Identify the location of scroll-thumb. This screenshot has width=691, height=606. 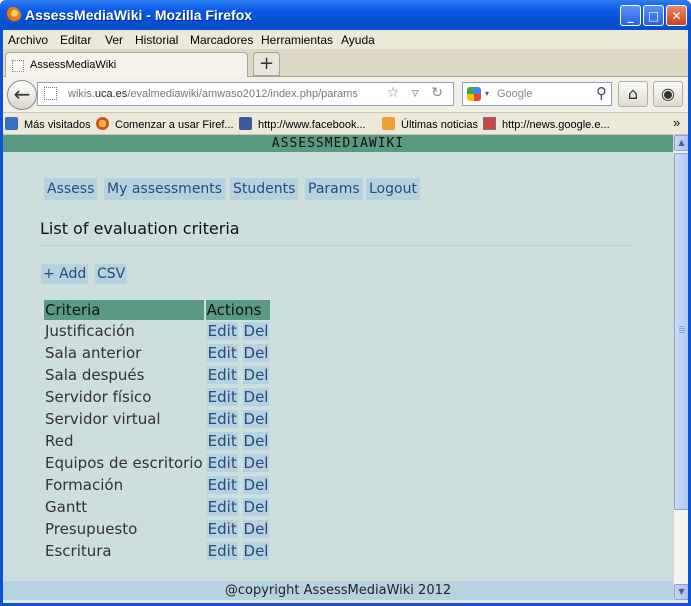
(681, 331).